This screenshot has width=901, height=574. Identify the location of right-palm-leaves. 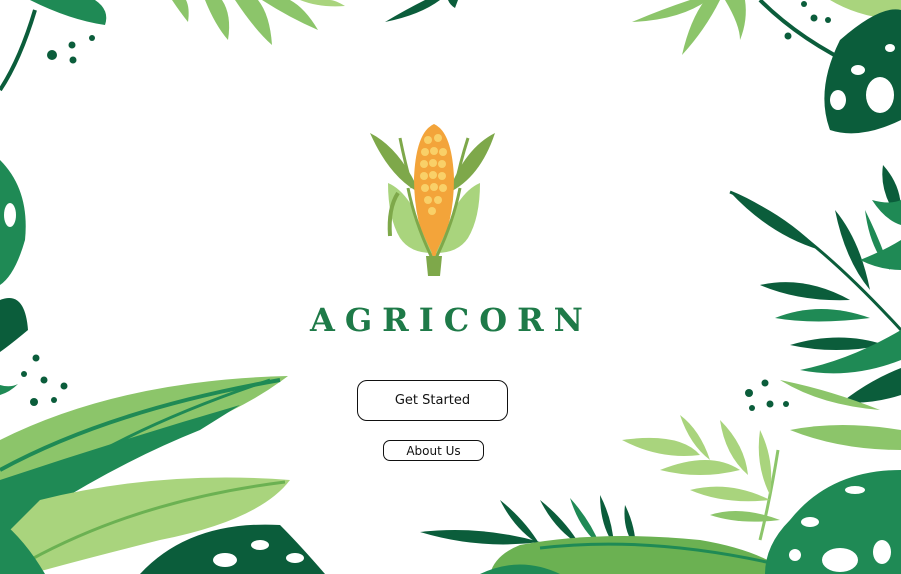
(815, 307).